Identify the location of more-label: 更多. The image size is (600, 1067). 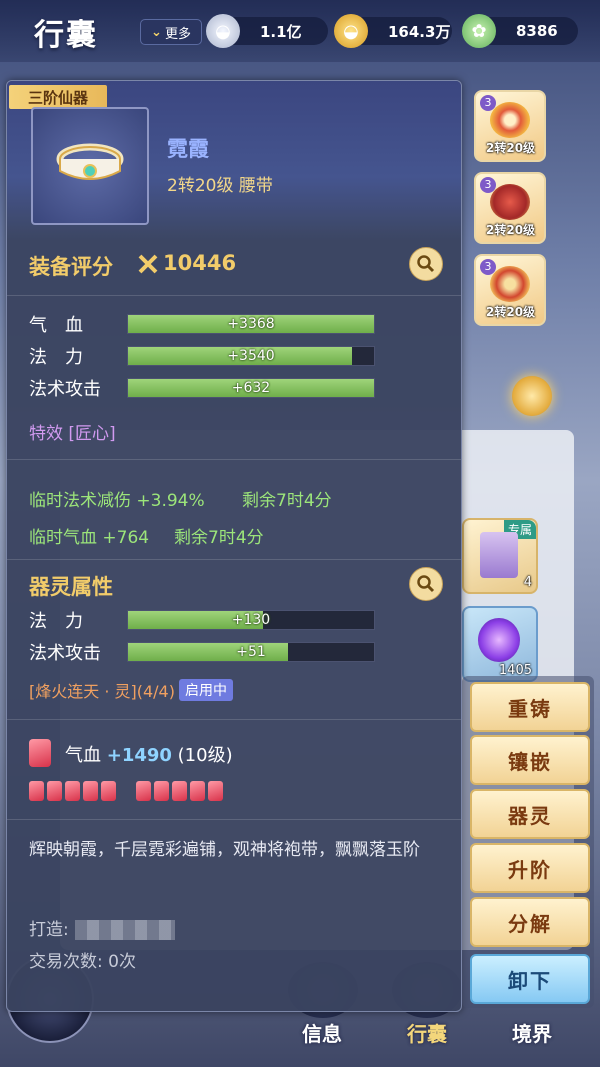
(177, 34).